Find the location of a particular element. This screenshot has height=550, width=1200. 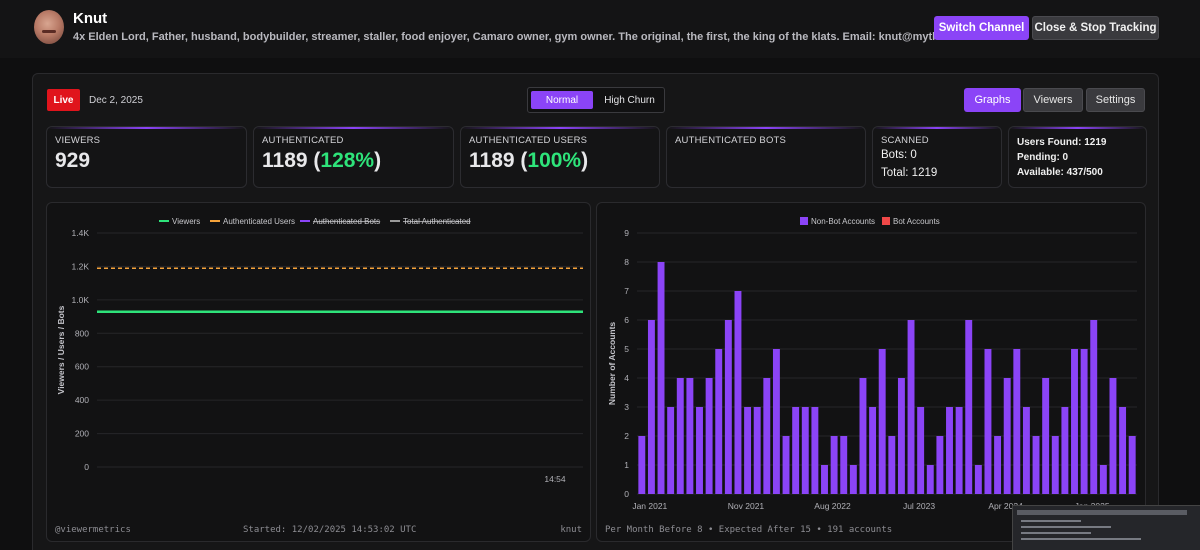

users-pending: Pending: 0 is located at coordinates (1043, 157).